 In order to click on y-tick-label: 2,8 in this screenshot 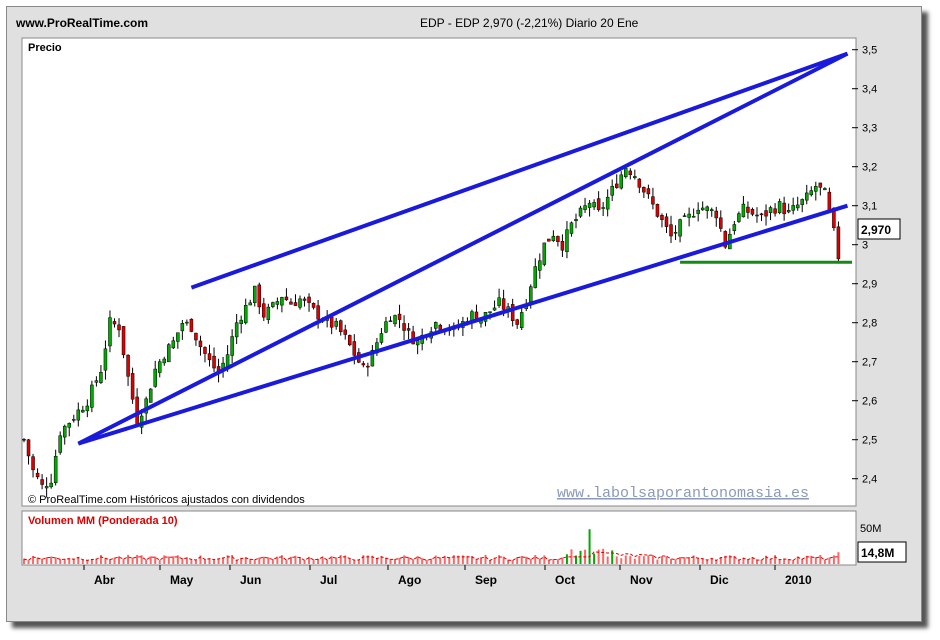, I will do `click(869, 324)`.